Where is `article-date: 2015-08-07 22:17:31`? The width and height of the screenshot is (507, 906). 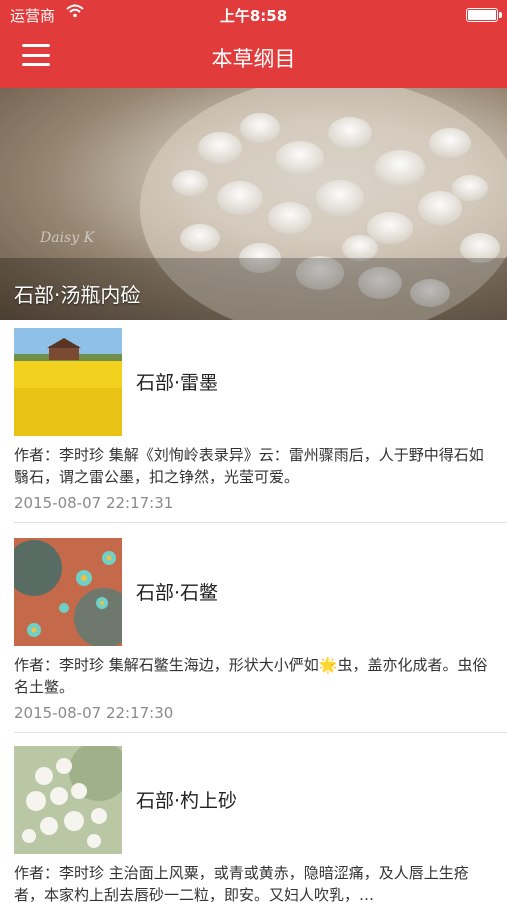
article-date: 2015-08-07 22:17:31 is located at coordinates (94, 503).